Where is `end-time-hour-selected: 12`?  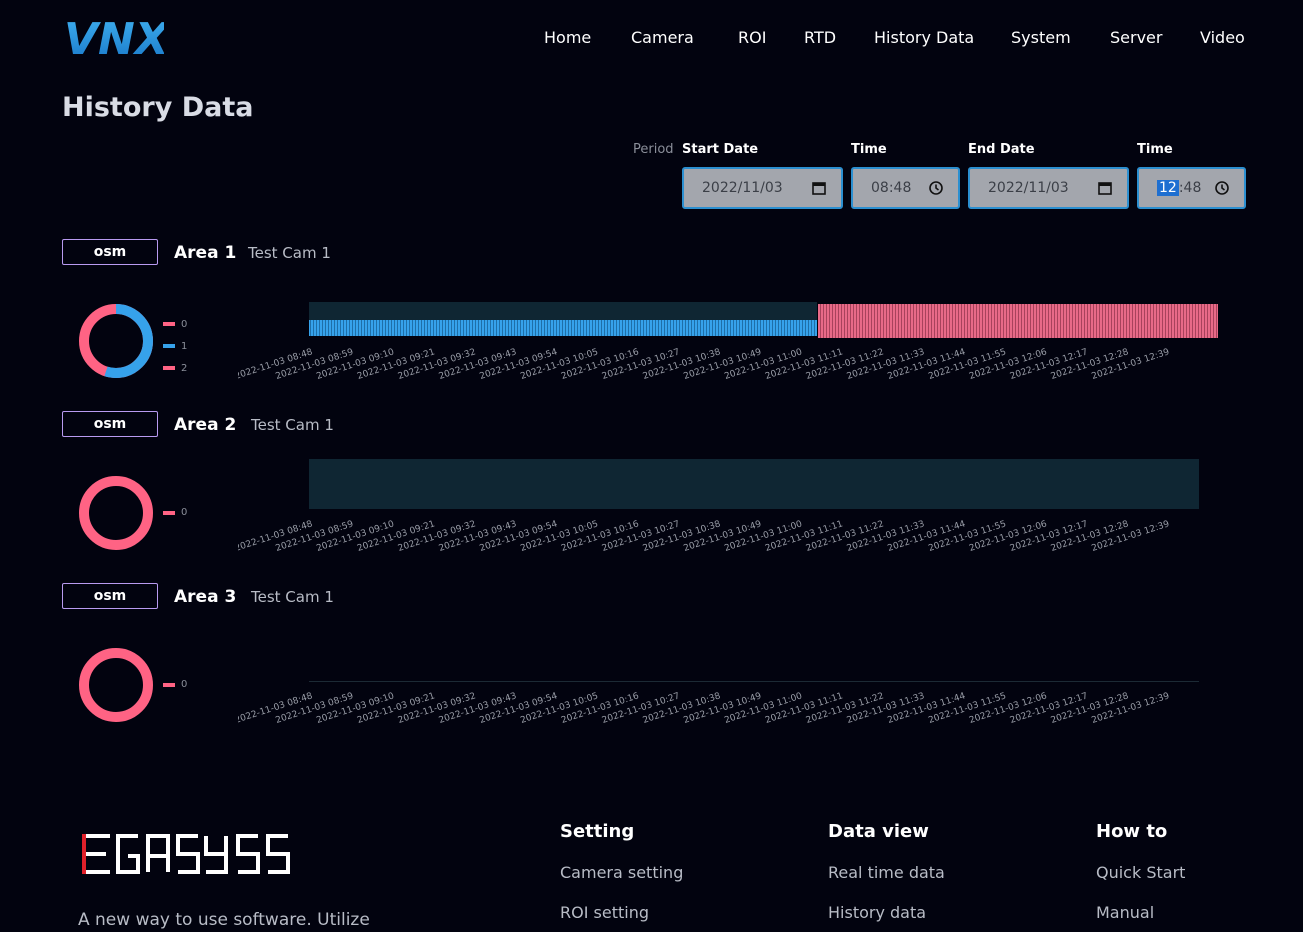 end-time-hour-selected: 12 is located at coordinates (1168, 188).